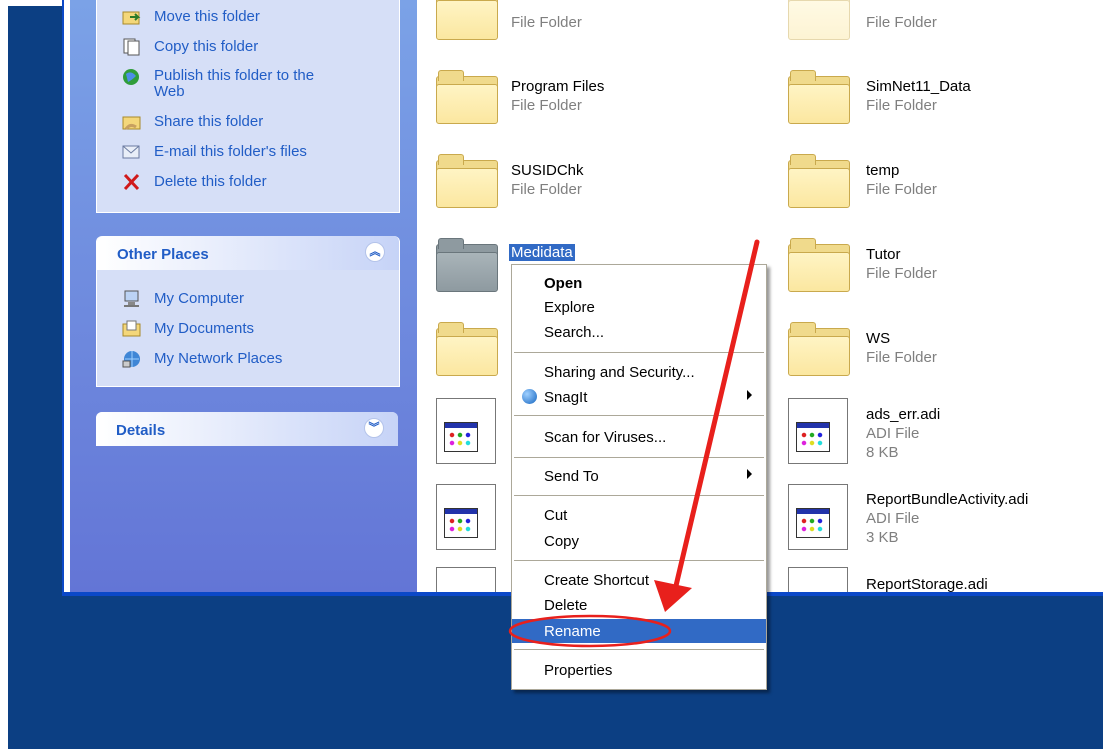  I want to click on menu-label: Send To, so click(571, 476).